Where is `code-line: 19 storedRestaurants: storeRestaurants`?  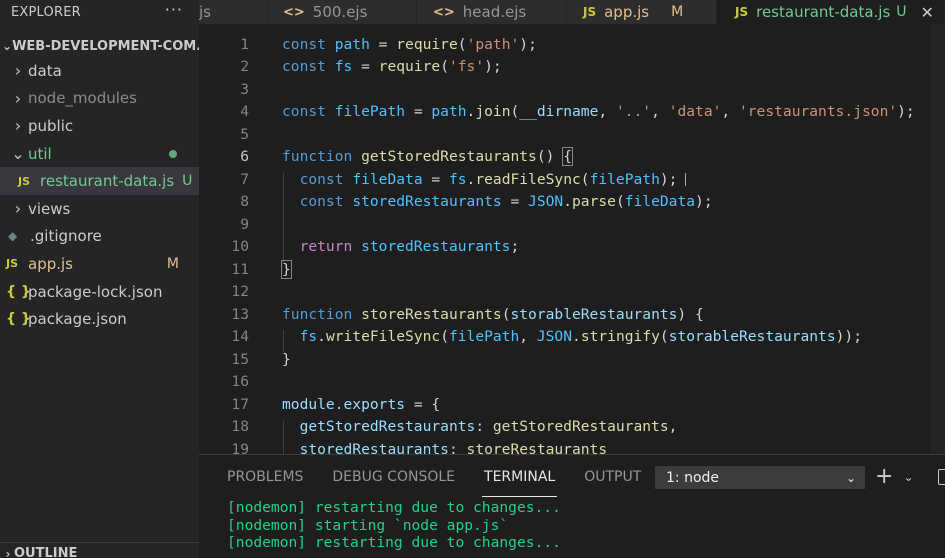
code-line: 19 storedRestaurants: storeRestaurants is located at coordinates (419, 447).